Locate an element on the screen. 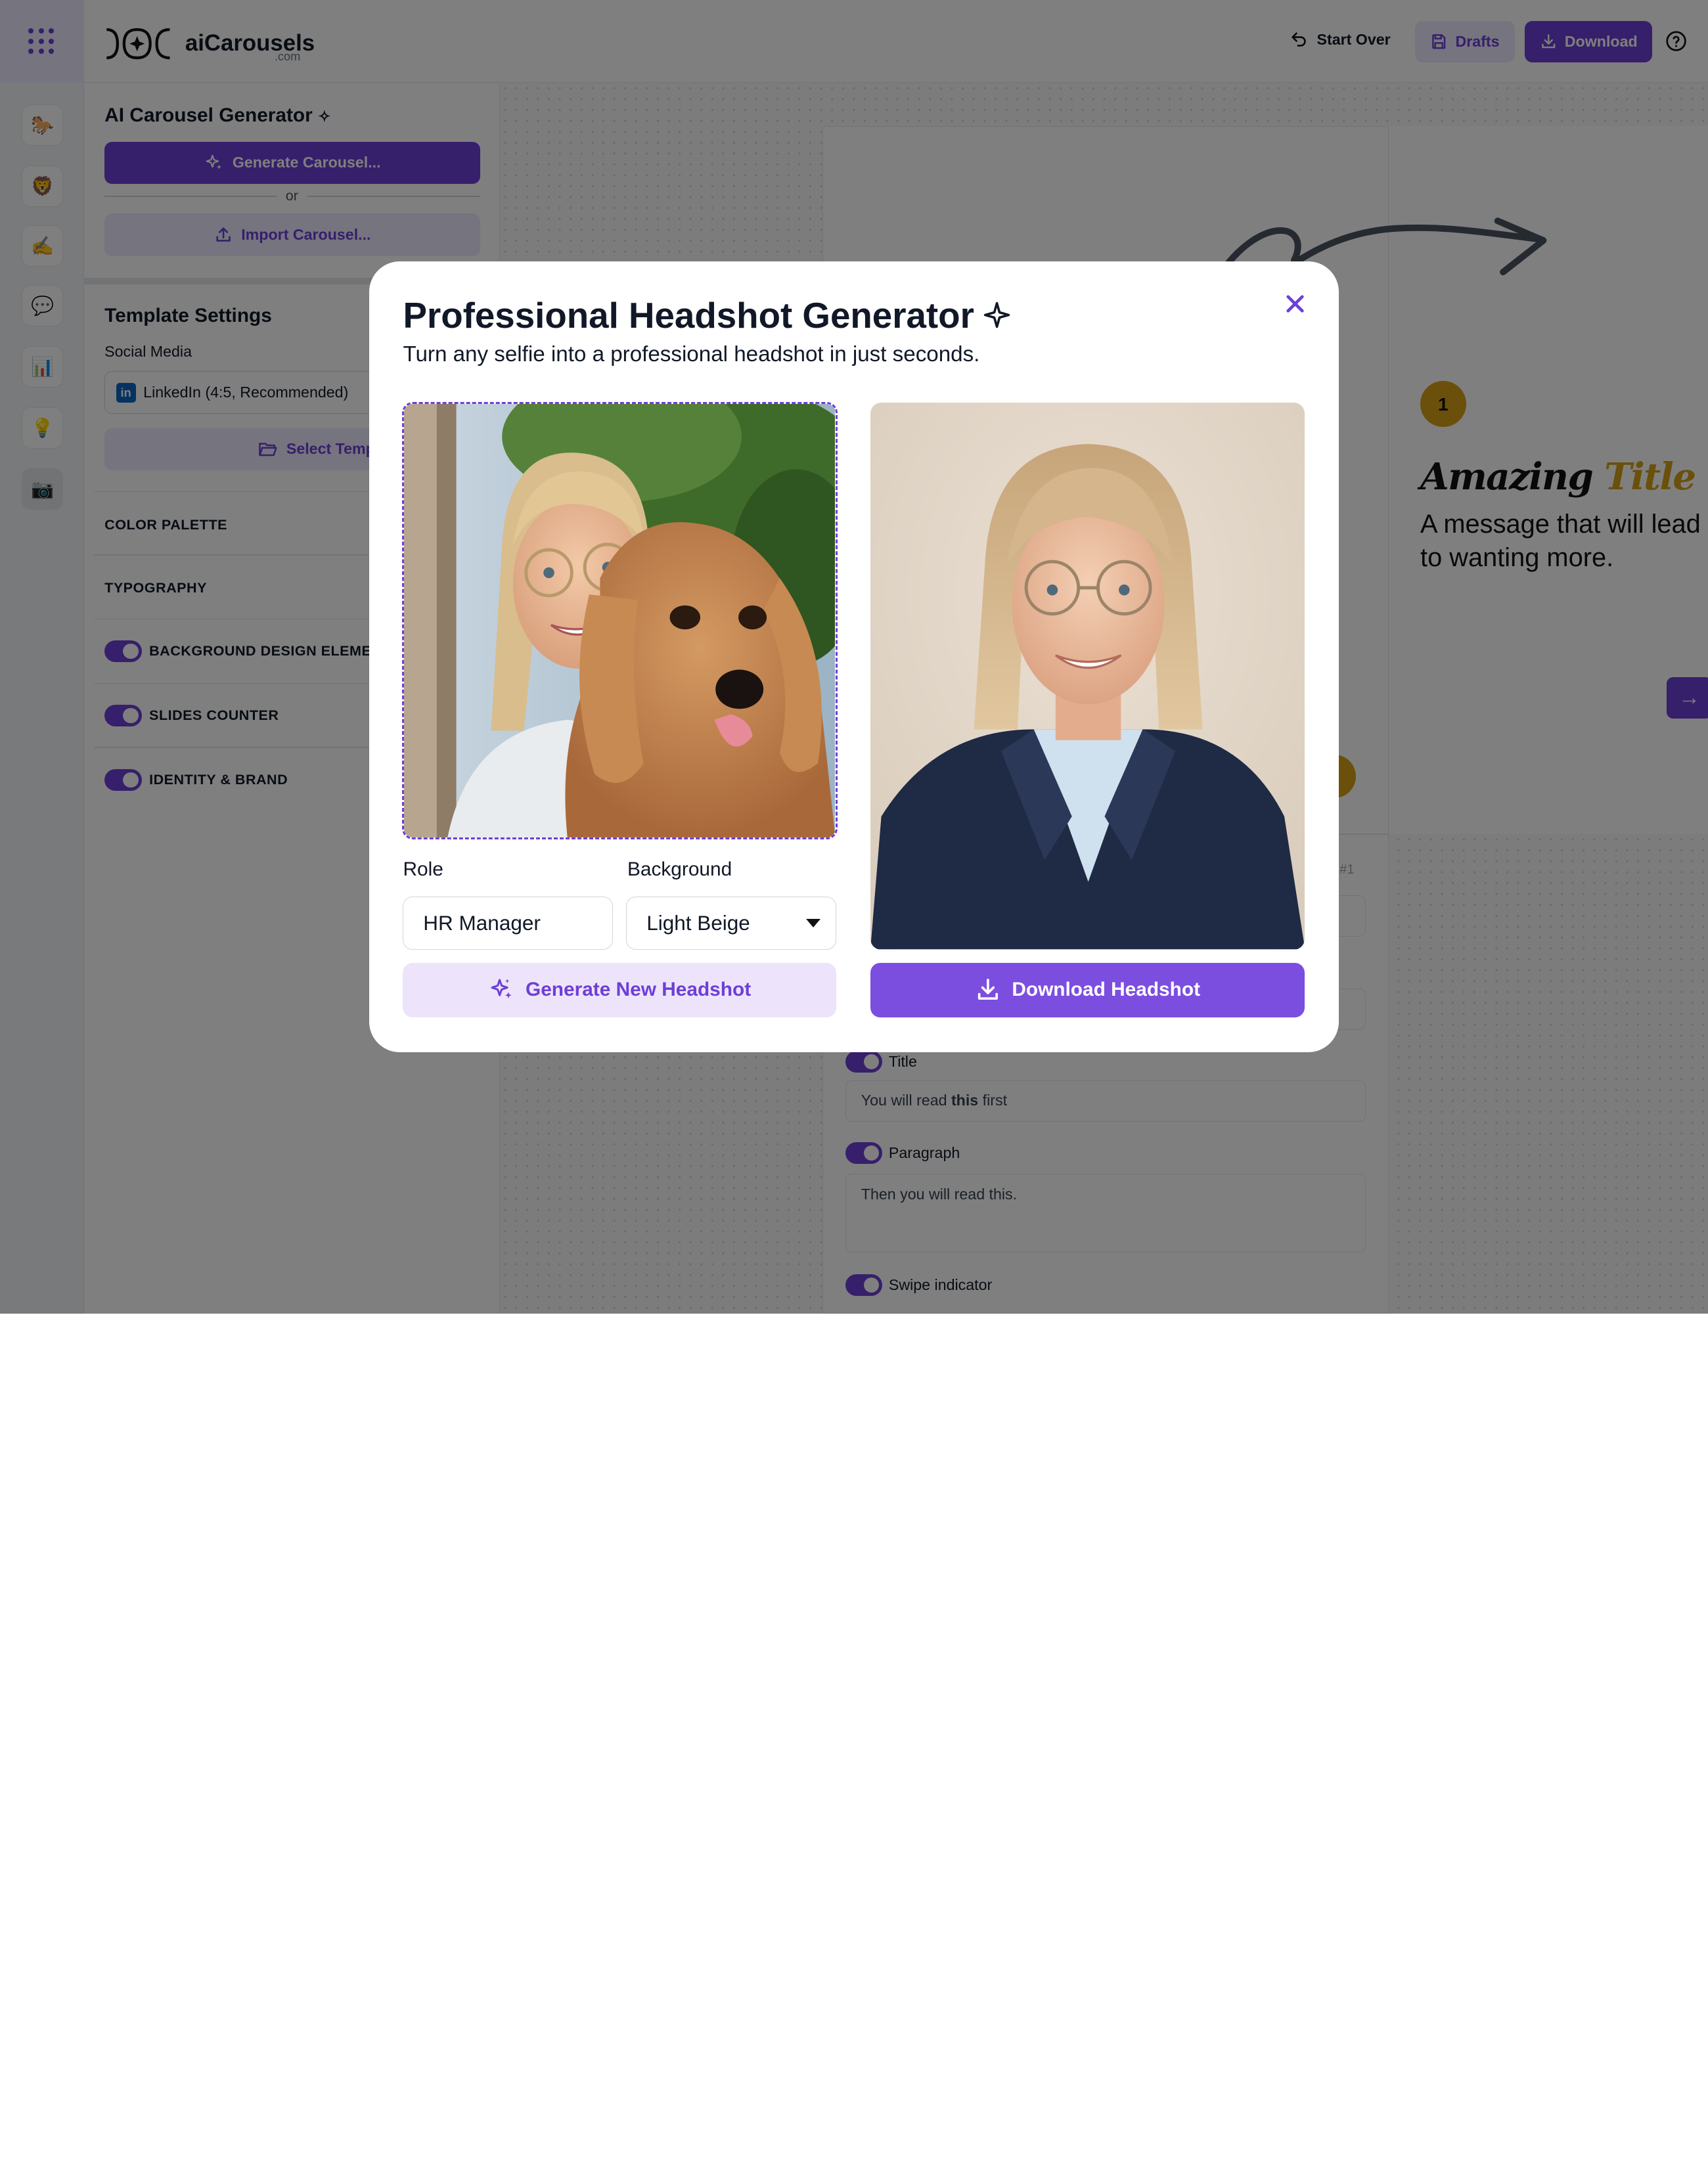 The image size is (1708, 2178). generated-headshot is located at coordinates (1087, 676).